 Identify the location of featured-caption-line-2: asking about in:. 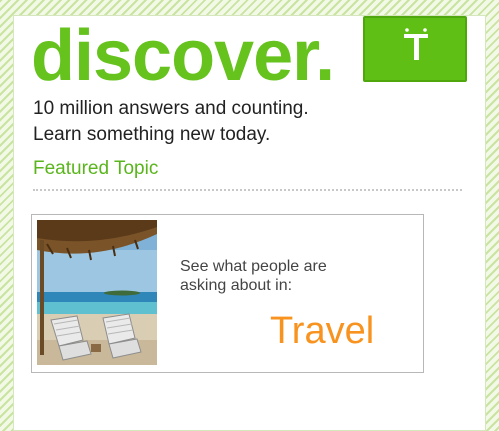
(236, 285).